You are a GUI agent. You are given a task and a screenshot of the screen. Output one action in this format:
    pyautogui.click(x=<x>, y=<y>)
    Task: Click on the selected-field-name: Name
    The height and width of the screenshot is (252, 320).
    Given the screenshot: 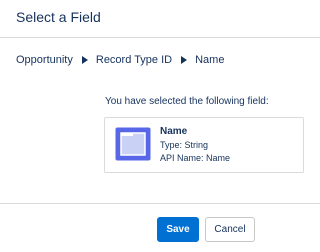 What is the action you would take?
    pyautogui.click(x=174, y=131)
    